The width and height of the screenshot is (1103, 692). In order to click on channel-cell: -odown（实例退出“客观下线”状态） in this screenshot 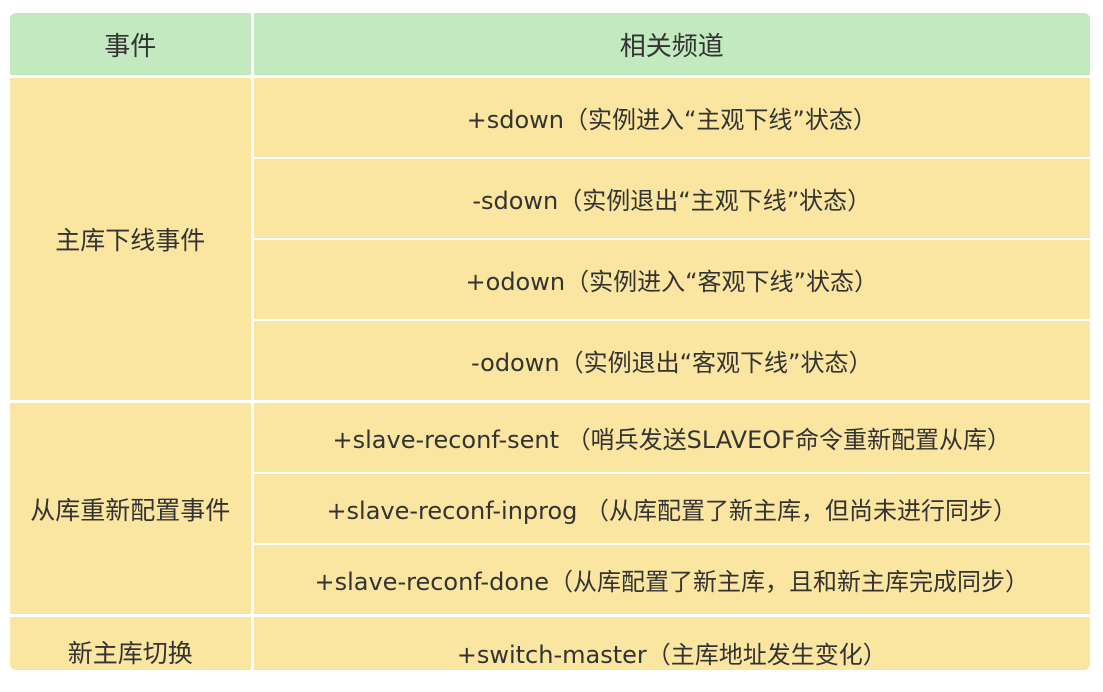, I will do `click(671, 361)`.